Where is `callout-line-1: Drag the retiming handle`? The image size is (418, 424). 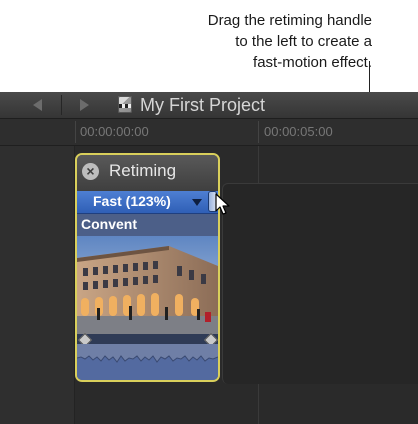
callout-line-1: Drag the retiming handle is located at coordinates (289, 20).